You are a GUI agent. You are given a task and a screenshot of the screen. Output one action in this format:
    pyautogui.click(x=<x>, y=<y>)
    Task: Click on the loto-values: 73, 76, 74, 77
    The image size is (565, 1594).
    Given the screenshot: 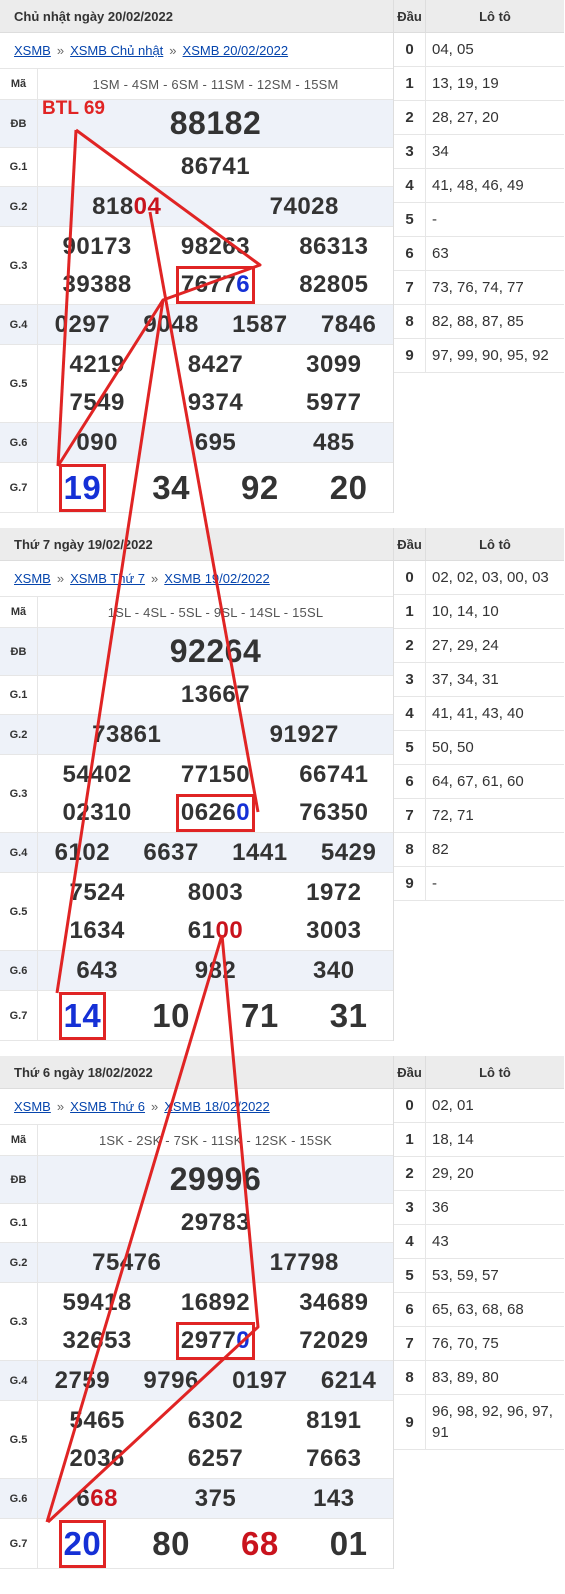 What is the action you would take?
    pyautogui.click(x=478, y=287)
    